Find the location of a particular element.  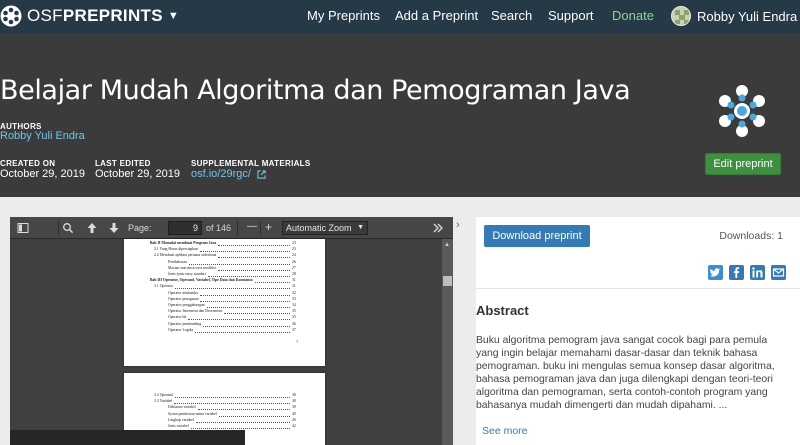

supplemental-link: osf.io/29rgc/ is located at coordinates (221, 174).